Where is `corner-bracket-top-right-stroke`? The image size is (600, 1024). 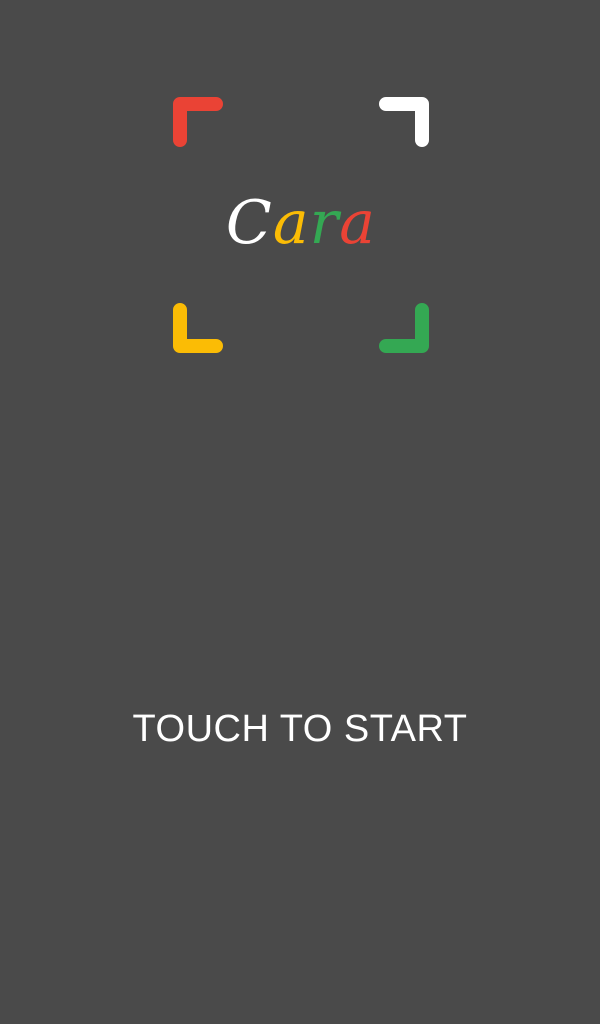
corner-bracket-top-right-stroke is located at coordinates (404, 122).